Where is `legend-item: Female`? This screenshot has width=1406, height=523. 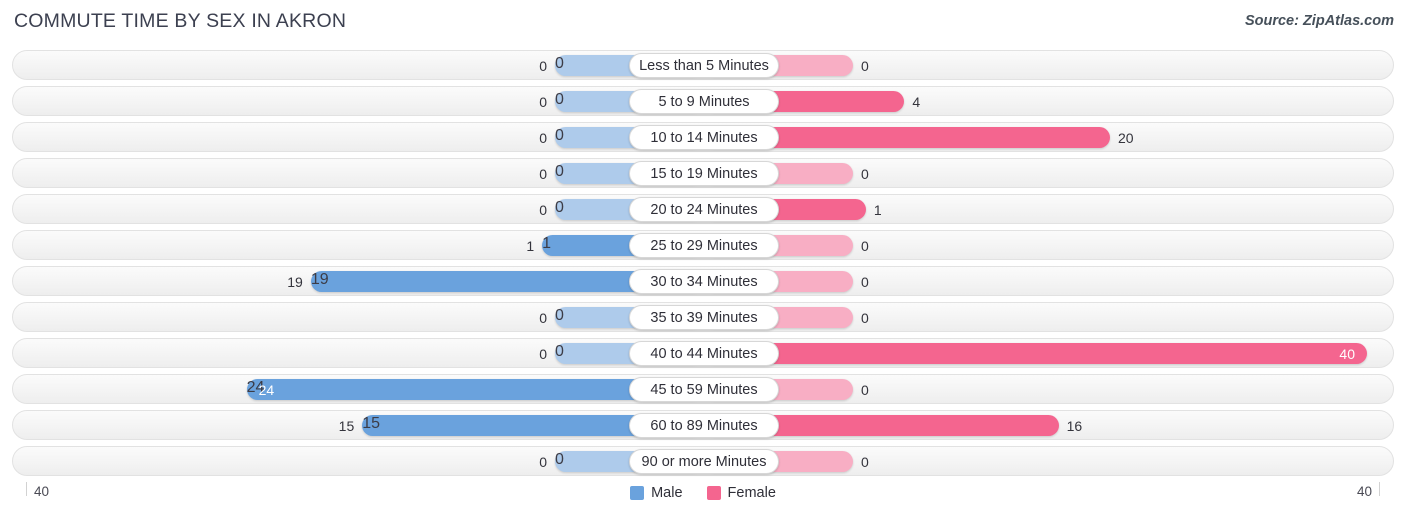
legend-item: Female is located at coordinates (741, 493).